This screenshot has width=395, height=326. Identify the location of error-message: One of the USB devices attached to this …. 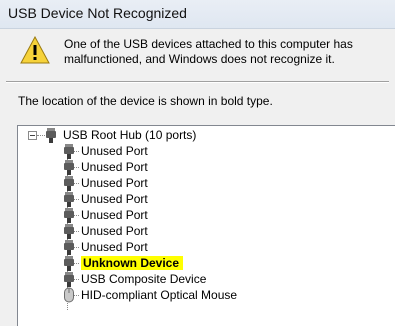
(208, 51).